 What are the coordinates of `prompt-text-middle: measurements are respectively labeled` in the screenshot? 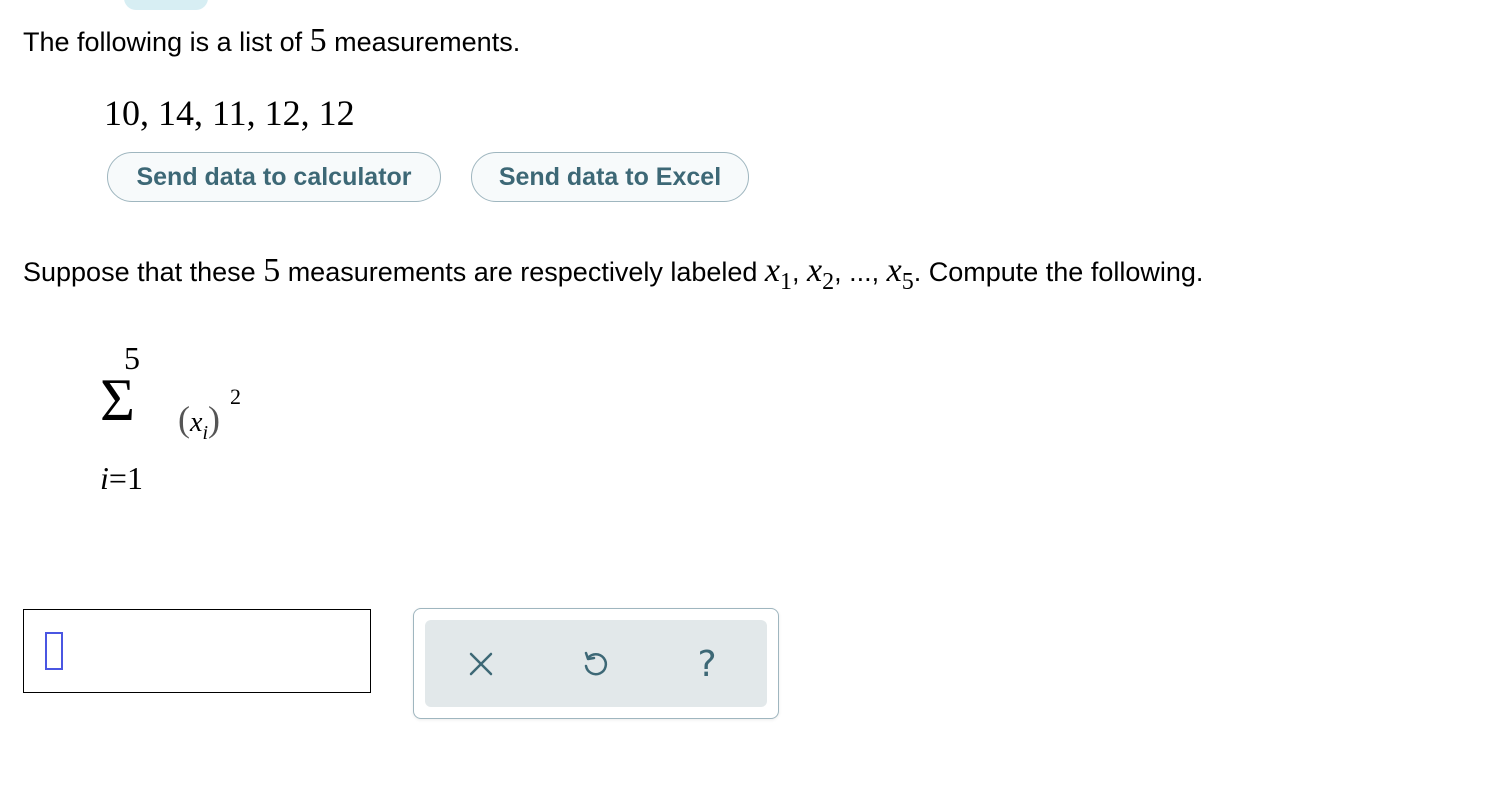 It's located at (522, 272).